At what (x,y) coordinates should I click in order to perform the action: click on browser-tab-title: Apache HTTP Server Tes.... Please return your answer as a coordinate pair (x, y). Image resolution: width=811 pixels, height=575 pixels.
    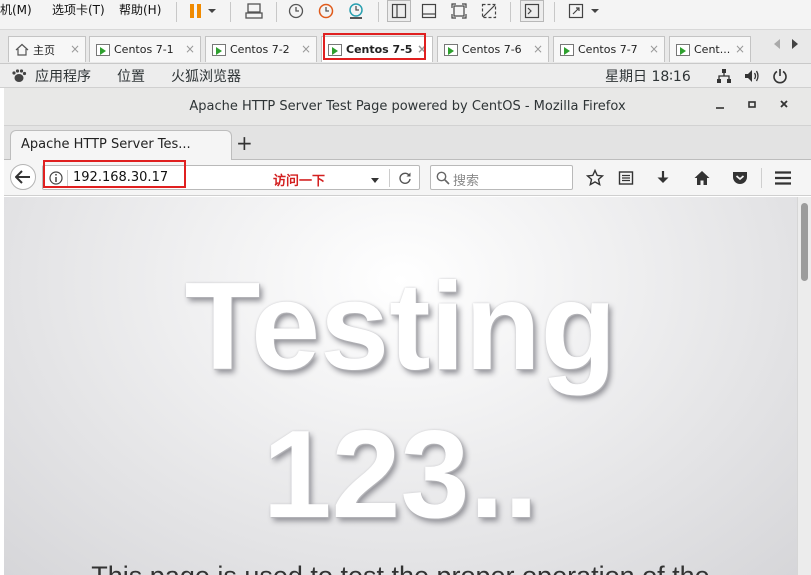
    Looking at the image, I should click on (106, 144).